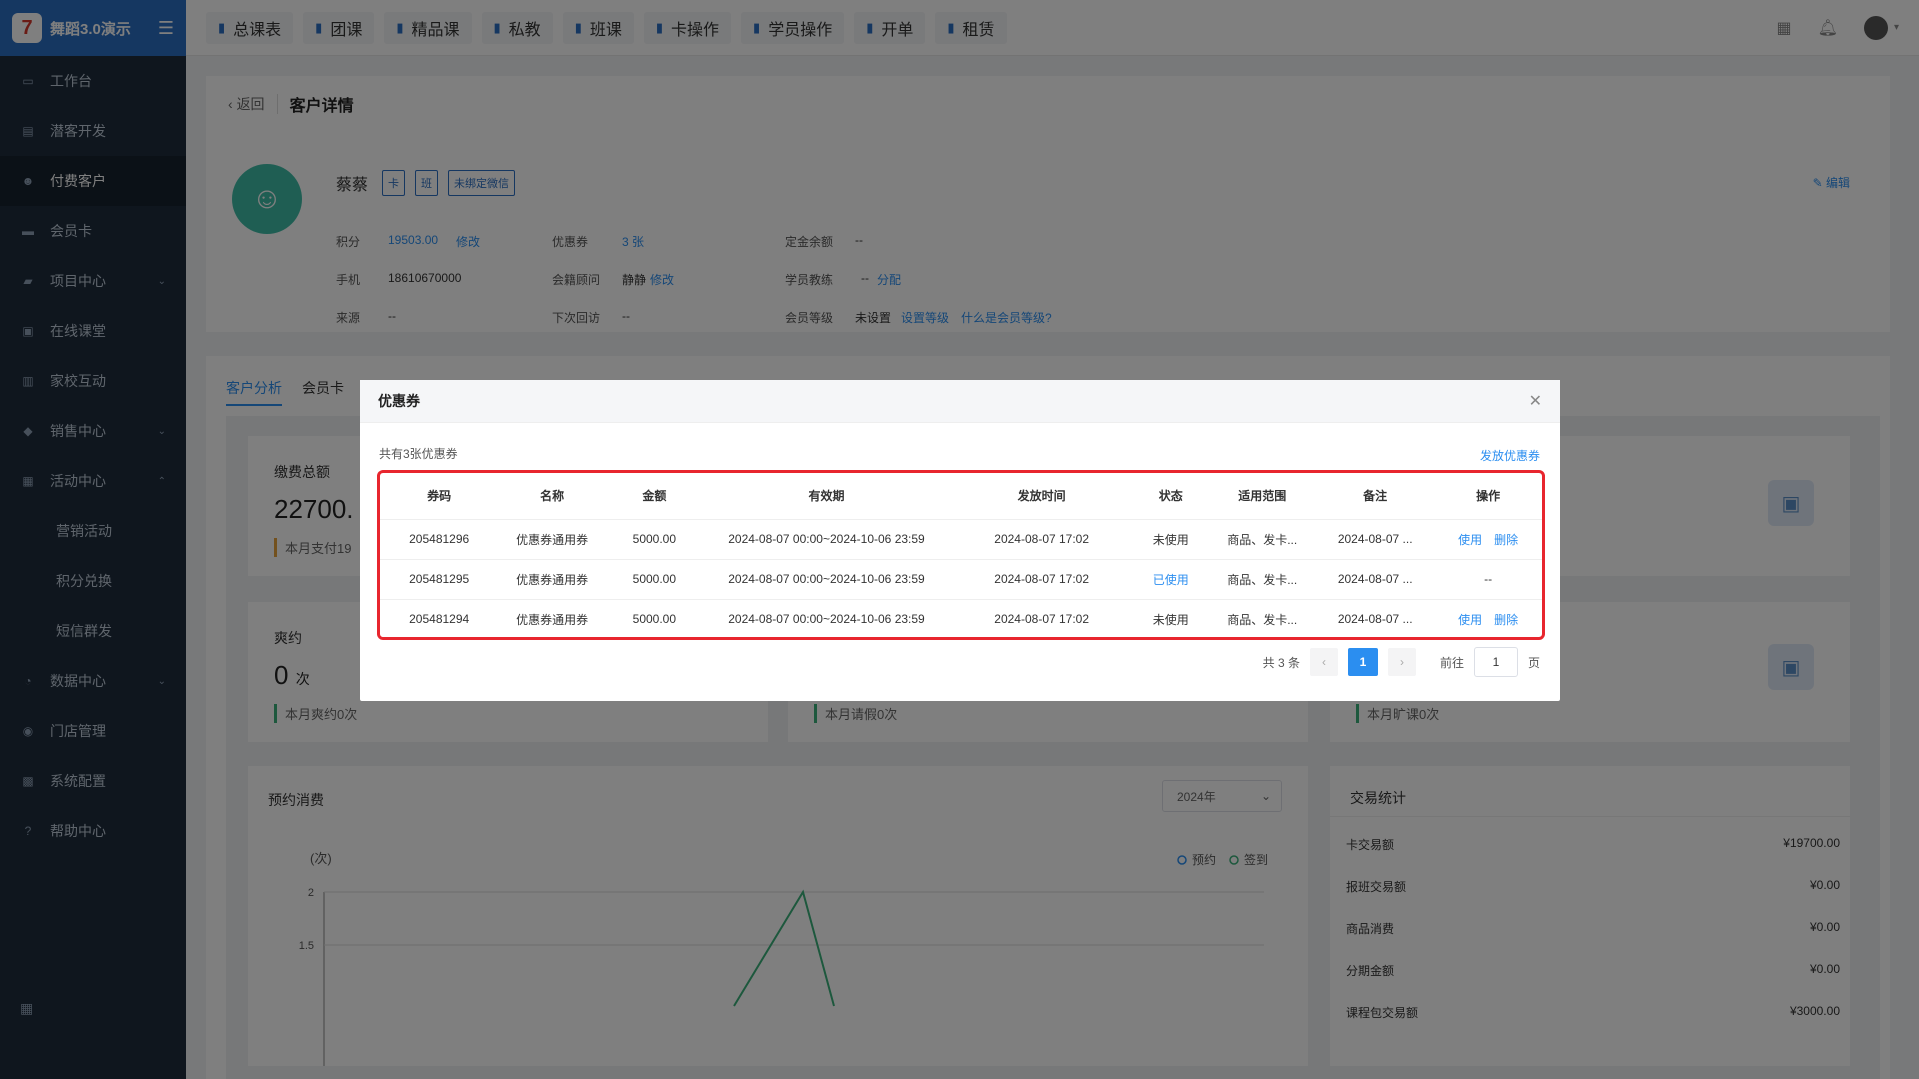 The width and height of the screenshot is (1919, 1079). What do you see at coordinates (1171, 496) in the screenshot?
I see `column-header: 状态` at bounding box center [1171, 496].